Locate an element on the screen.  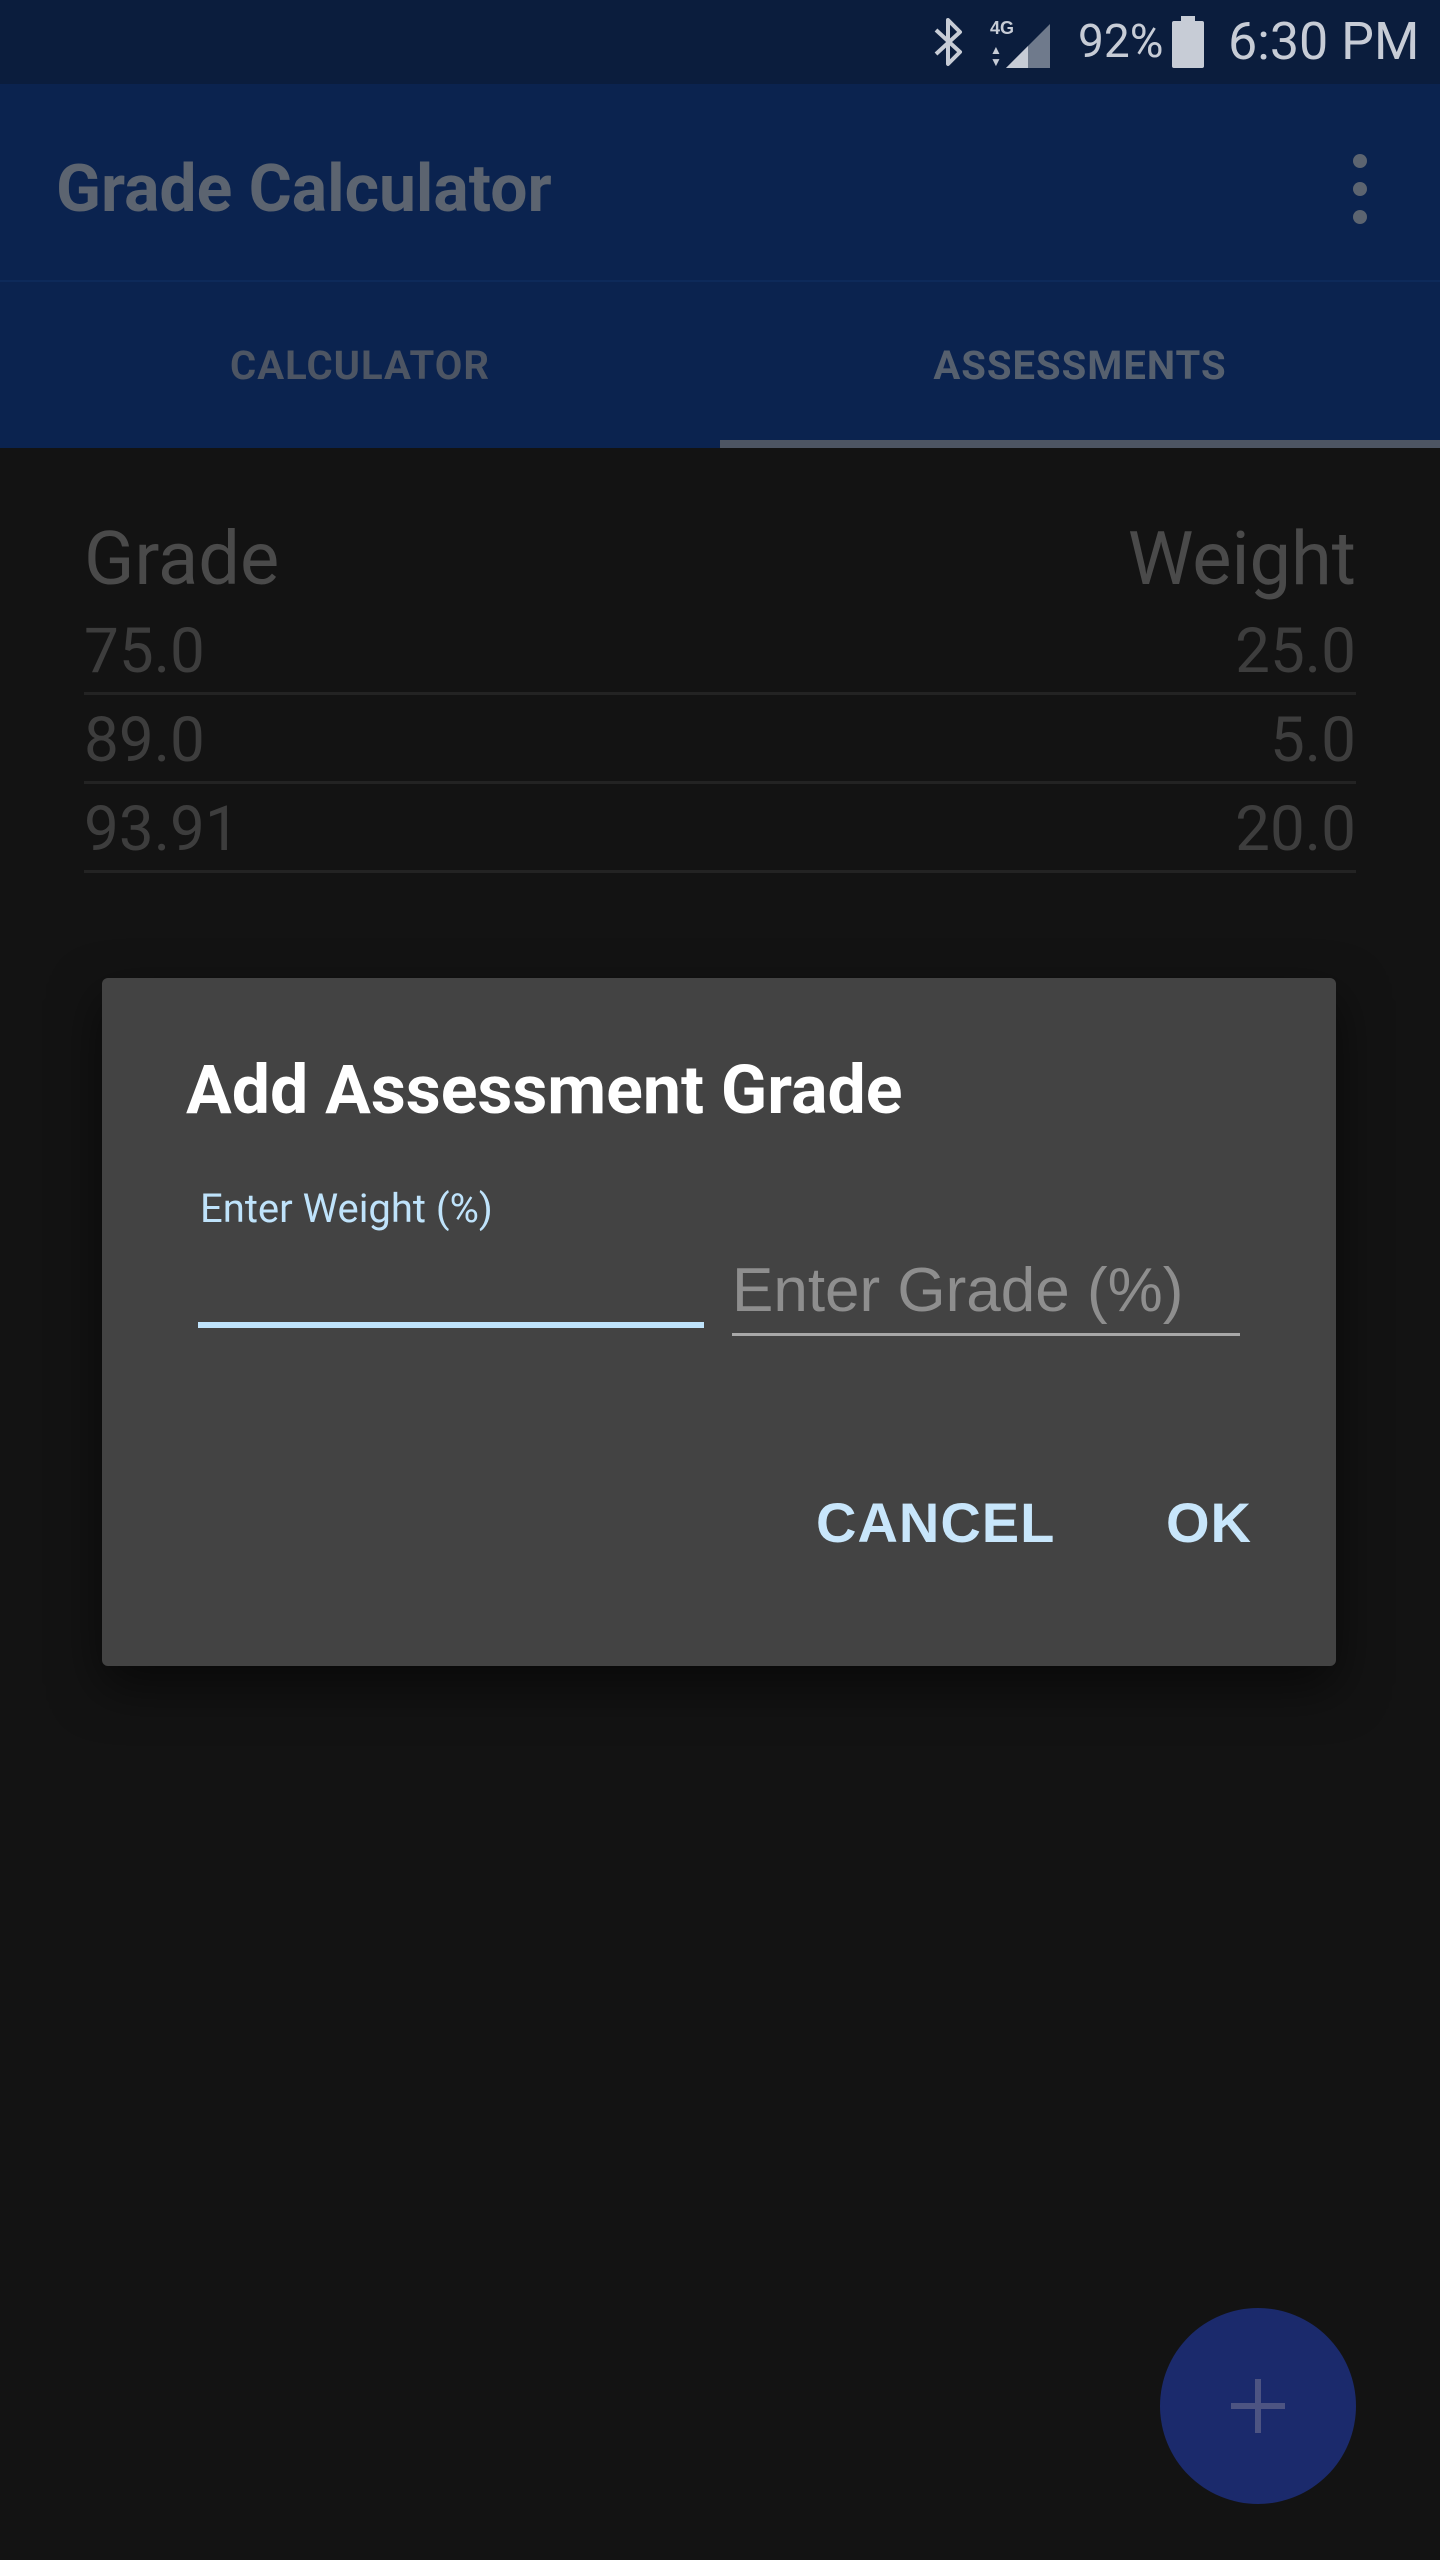
tab-indicator is located at coordinates (1080, 444).